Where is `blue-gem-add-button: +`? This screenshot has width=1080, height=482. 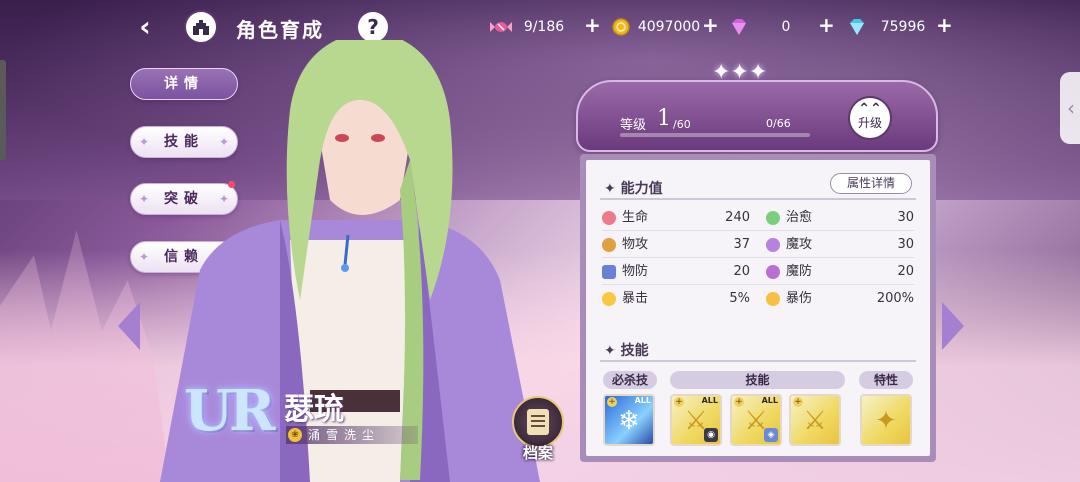
blue-gem-add-button: + is located at coordinates (944, 25).